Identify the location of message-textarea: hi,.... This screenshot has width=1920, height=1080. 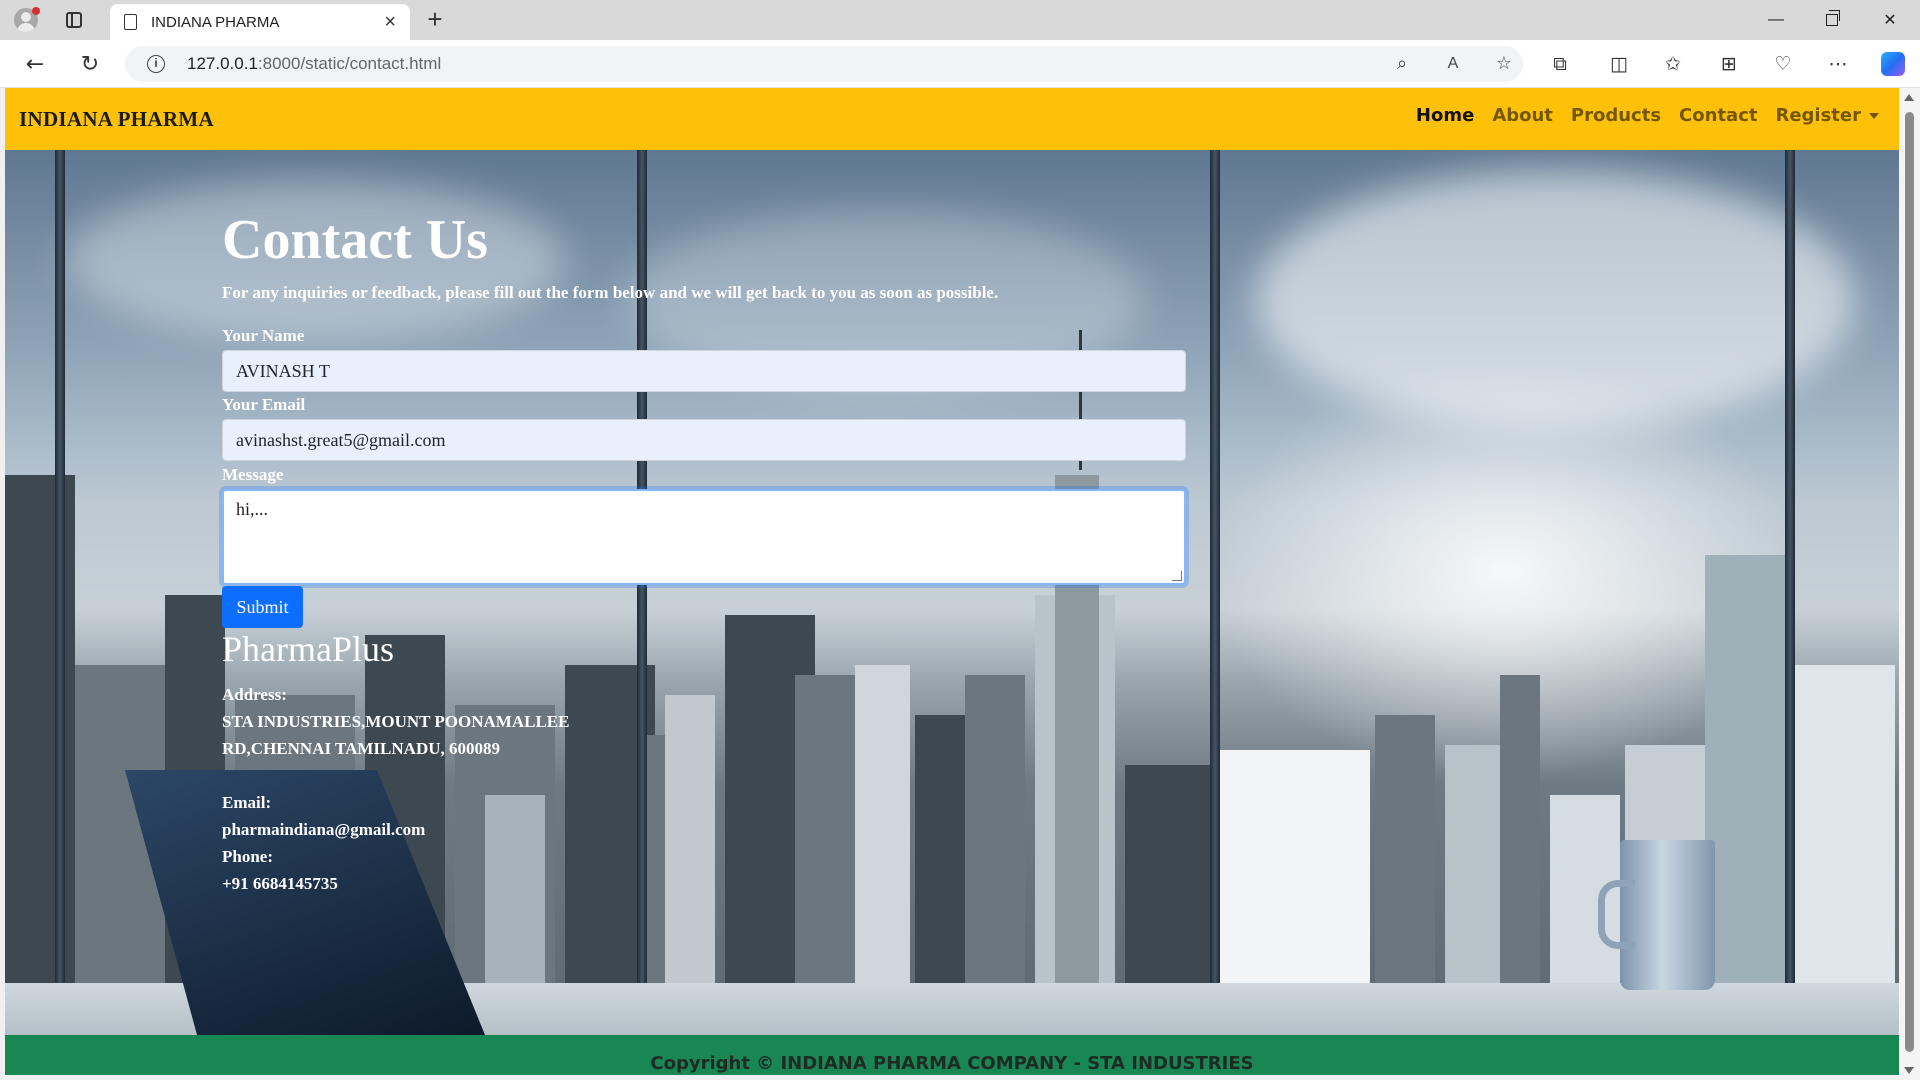
(704, 537).